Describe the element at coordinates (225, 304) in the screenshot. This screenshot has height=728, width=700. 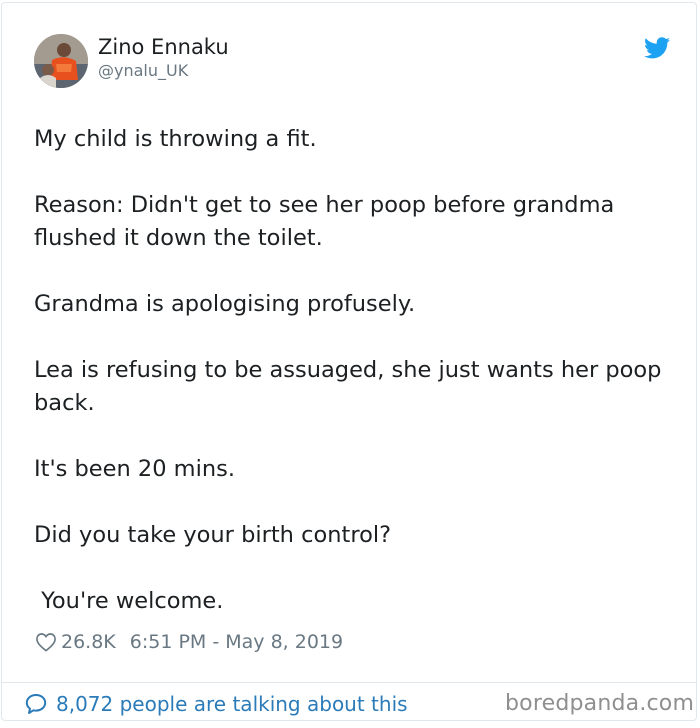
I see `tweet-paragraph: Grandma is apologising profusely.` at that location.